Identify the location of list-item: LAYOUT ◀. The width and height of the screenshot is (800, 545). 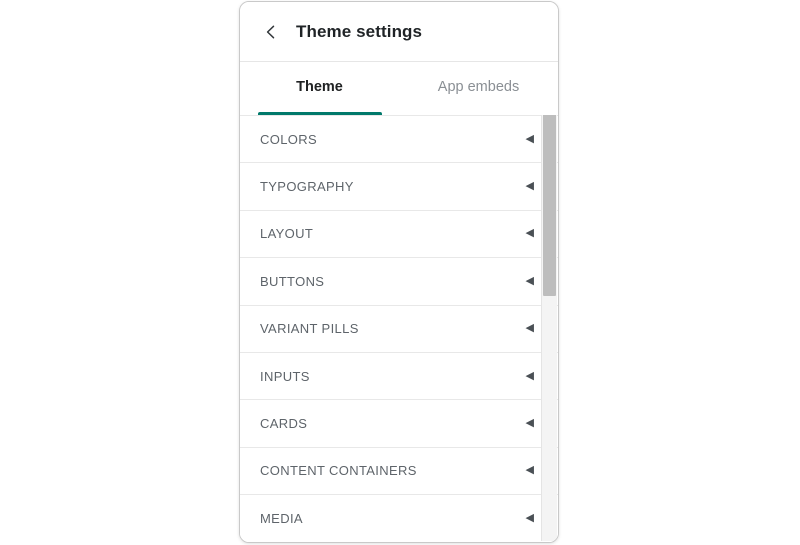
(399, 233).